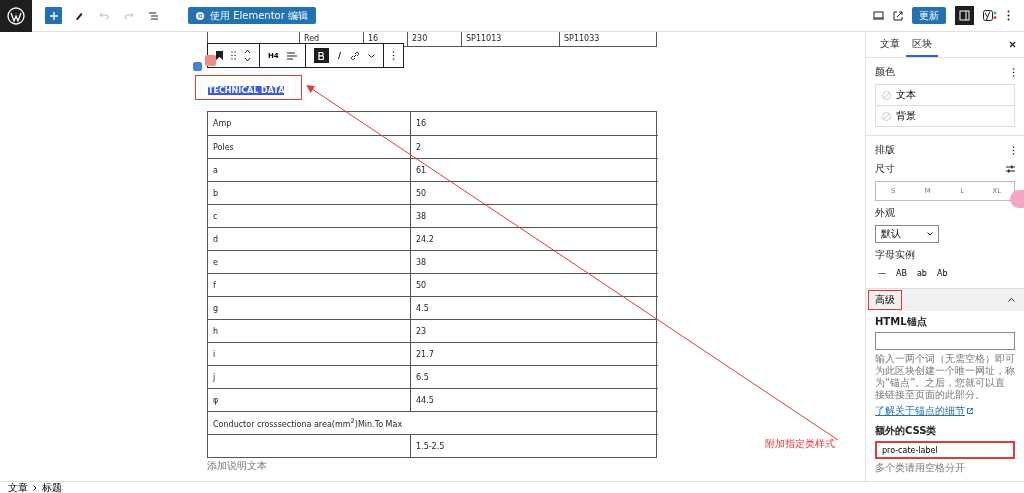 Image resolution: width=1024 pixels, height=493 pixels. I want to click on advanced-panel-header: 高级, so click(945, 300).